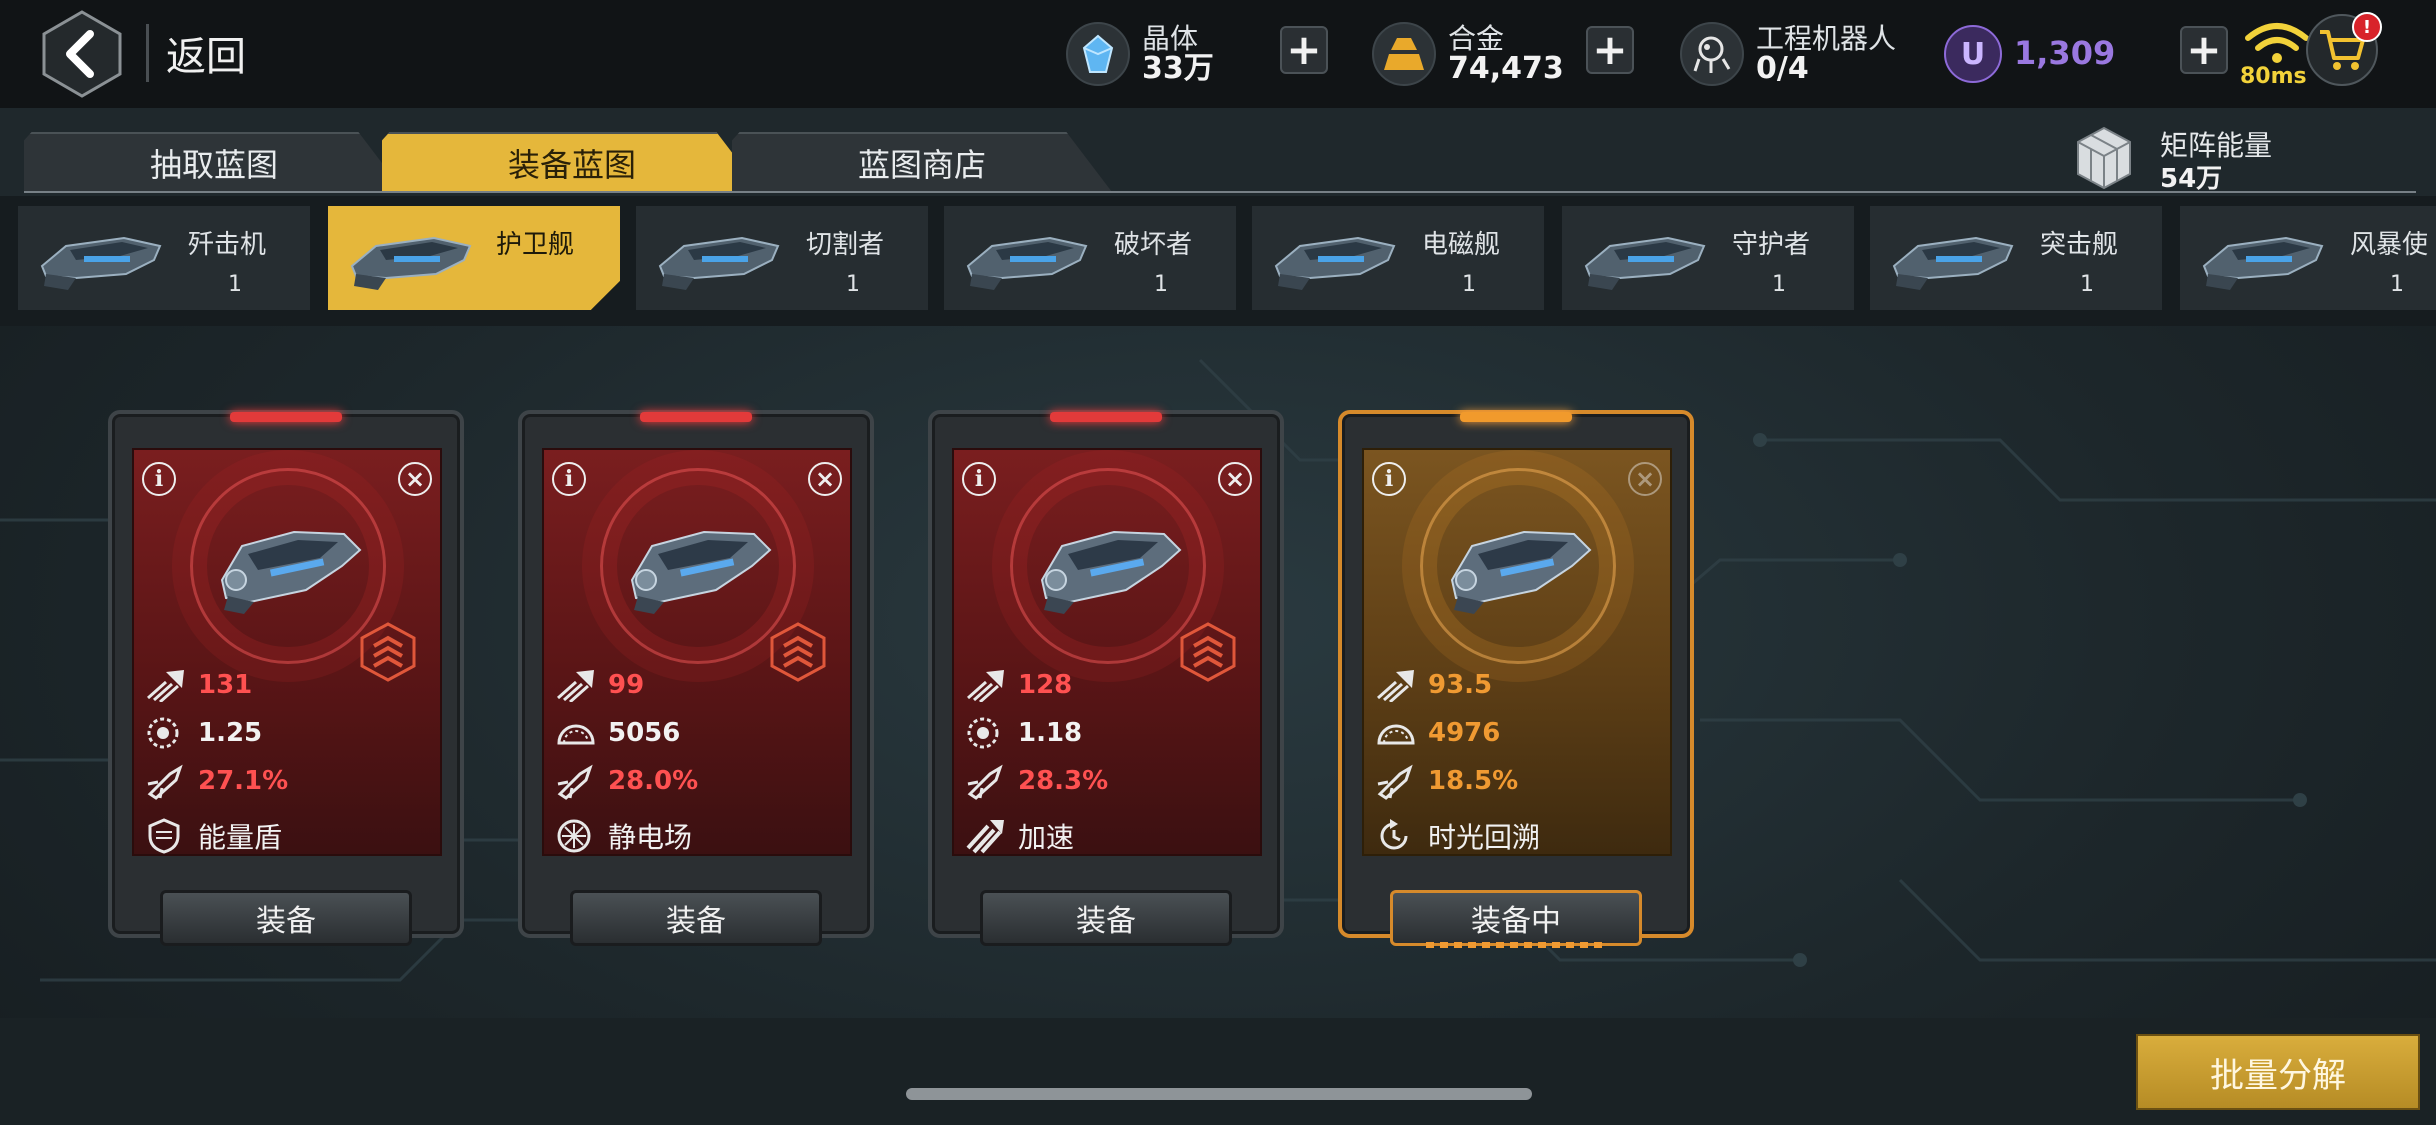  Describe the element at coordinates (1063, 781) in the screenshot. I see `crit-value: 28.3%` at that location.